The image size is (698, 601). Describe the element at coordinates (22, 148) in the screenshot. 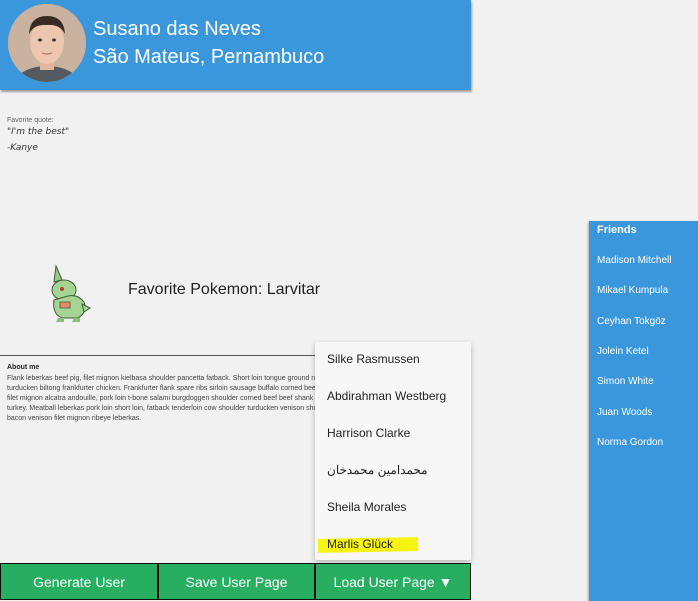

I see `quote-author: -Kanye` at that location.